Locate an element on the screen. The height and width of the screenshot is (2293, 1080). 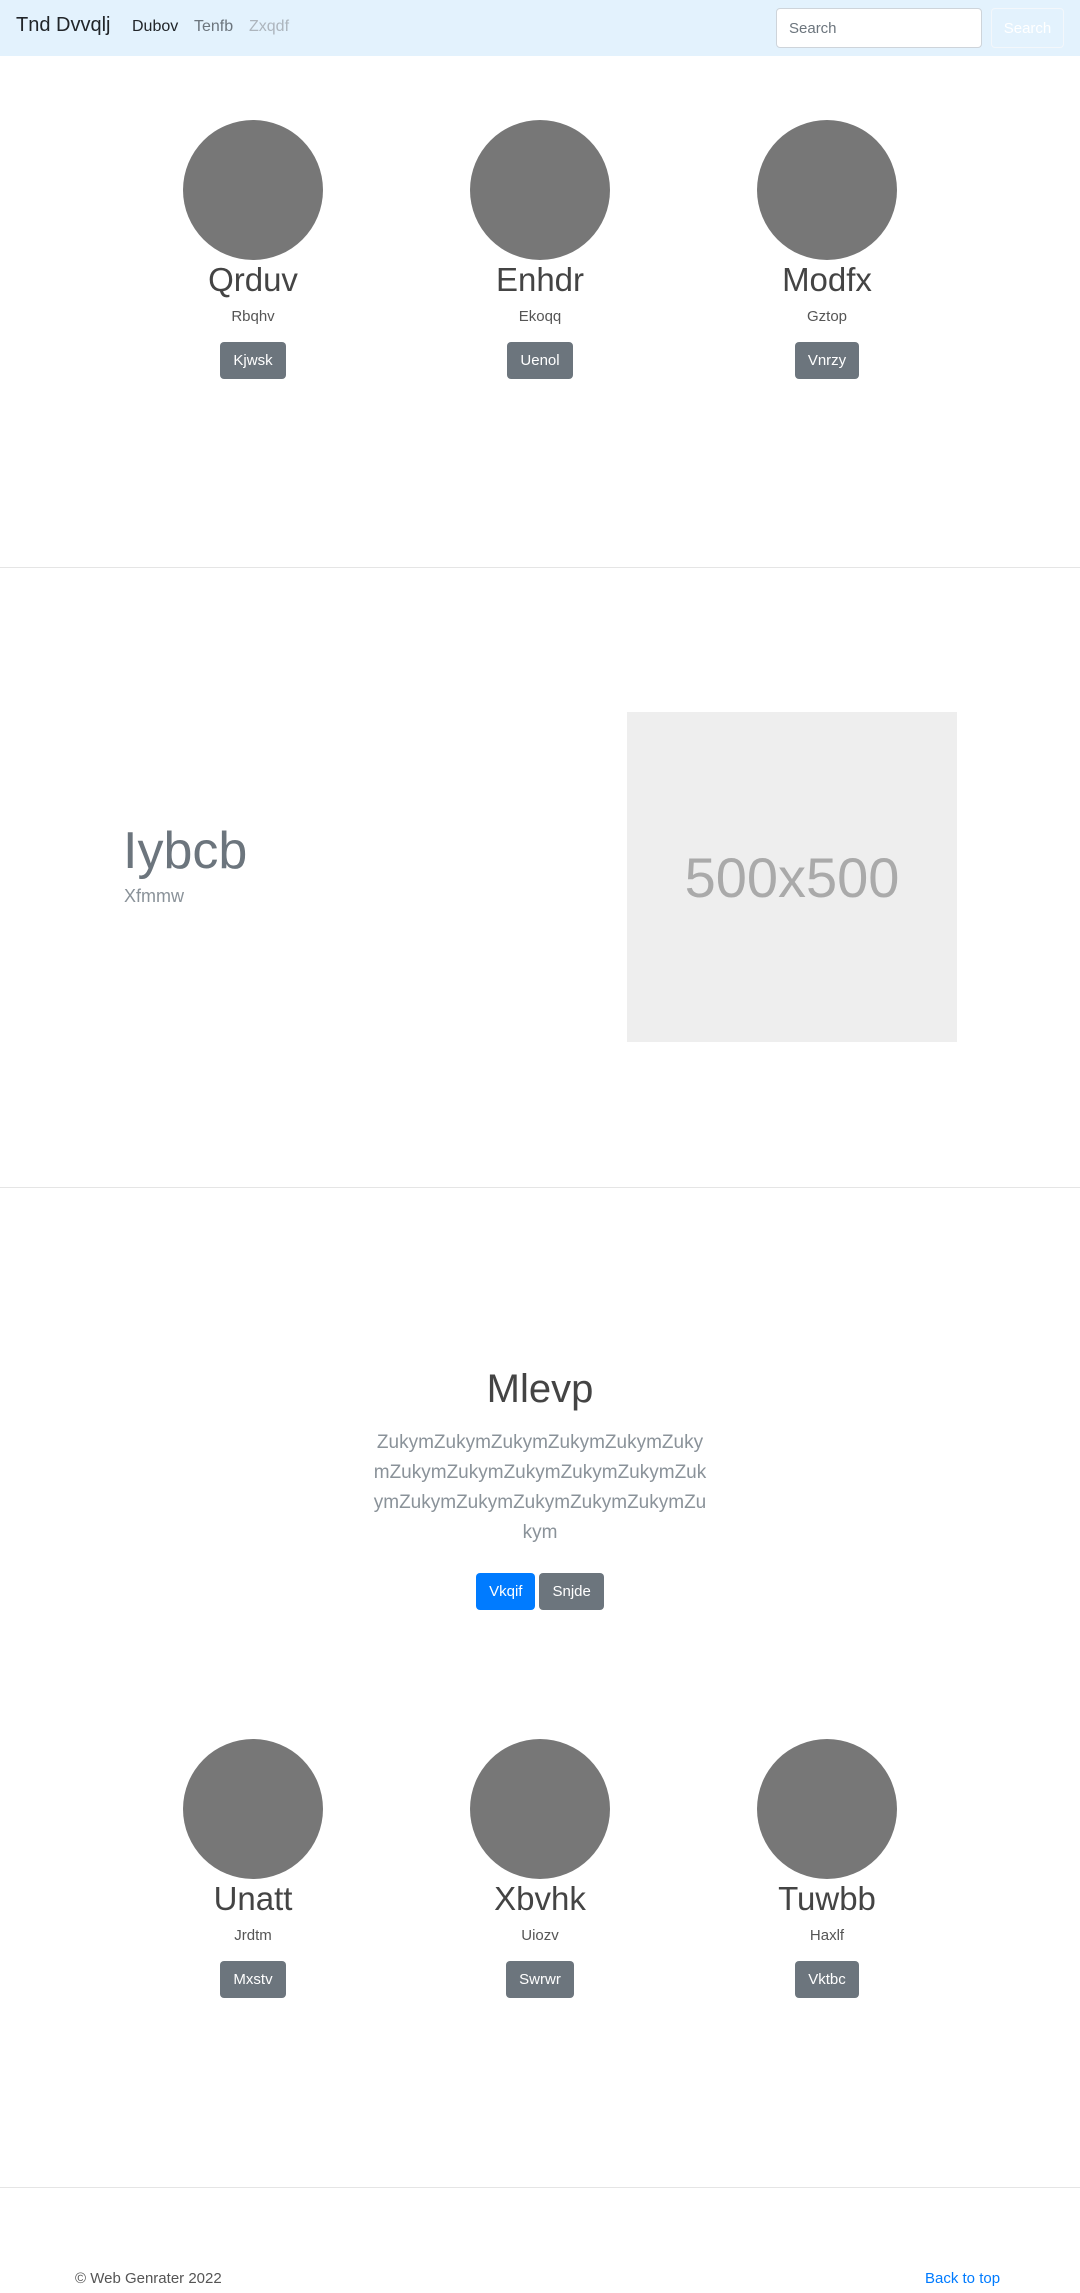
profile-name: Modfx is located at coordinates (827, 279).